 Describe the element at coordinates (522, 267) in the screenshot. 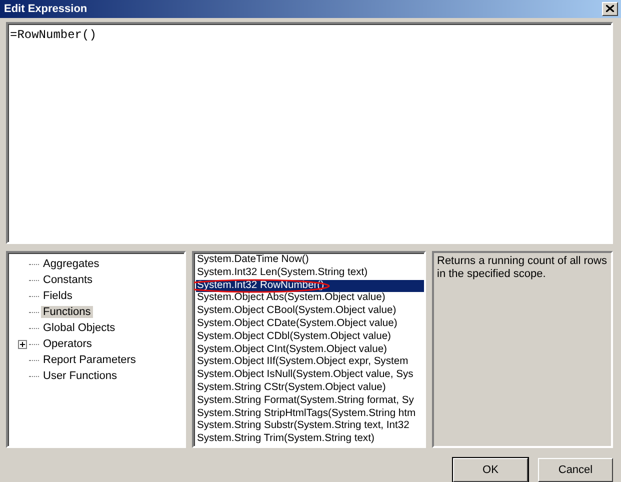

I see `description-text: Returns a running count of all rows in the specified scope.` at that location.